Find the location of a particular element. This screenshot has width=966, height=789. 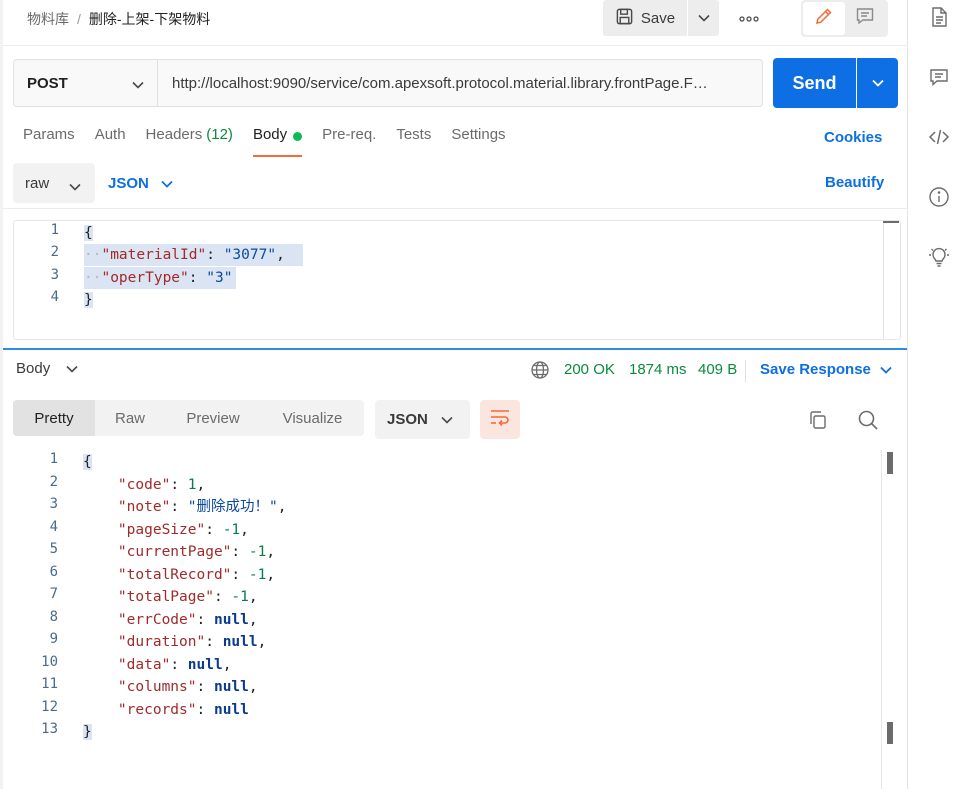

response-format-label: JSON is located at coordinates (407, 419).